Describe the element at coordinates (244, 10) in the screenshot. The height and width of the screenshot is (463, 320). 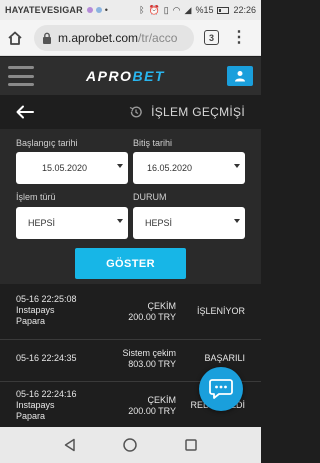
I see `clock: 22:26` at that location.